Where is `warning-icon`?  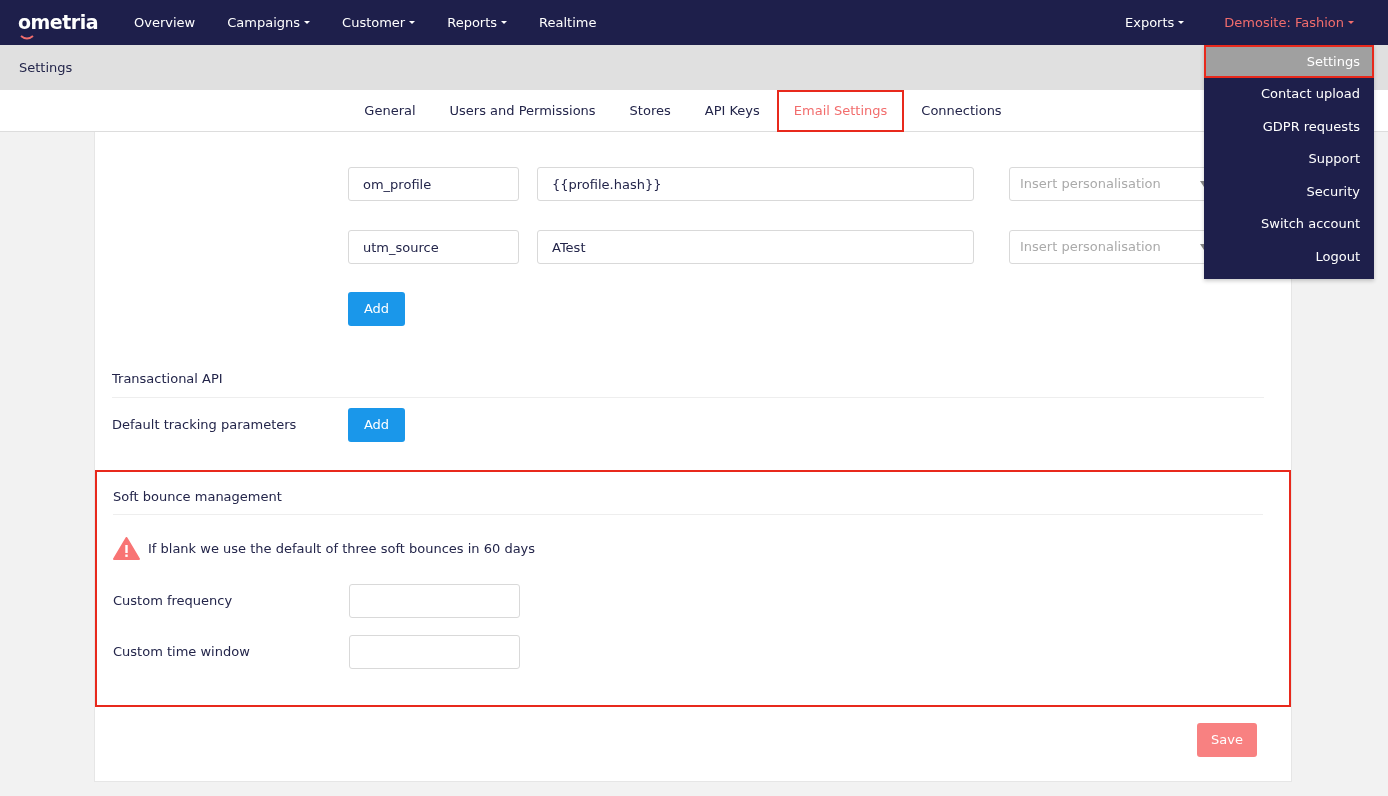 warning-icon is located at coordinates (126, 548).